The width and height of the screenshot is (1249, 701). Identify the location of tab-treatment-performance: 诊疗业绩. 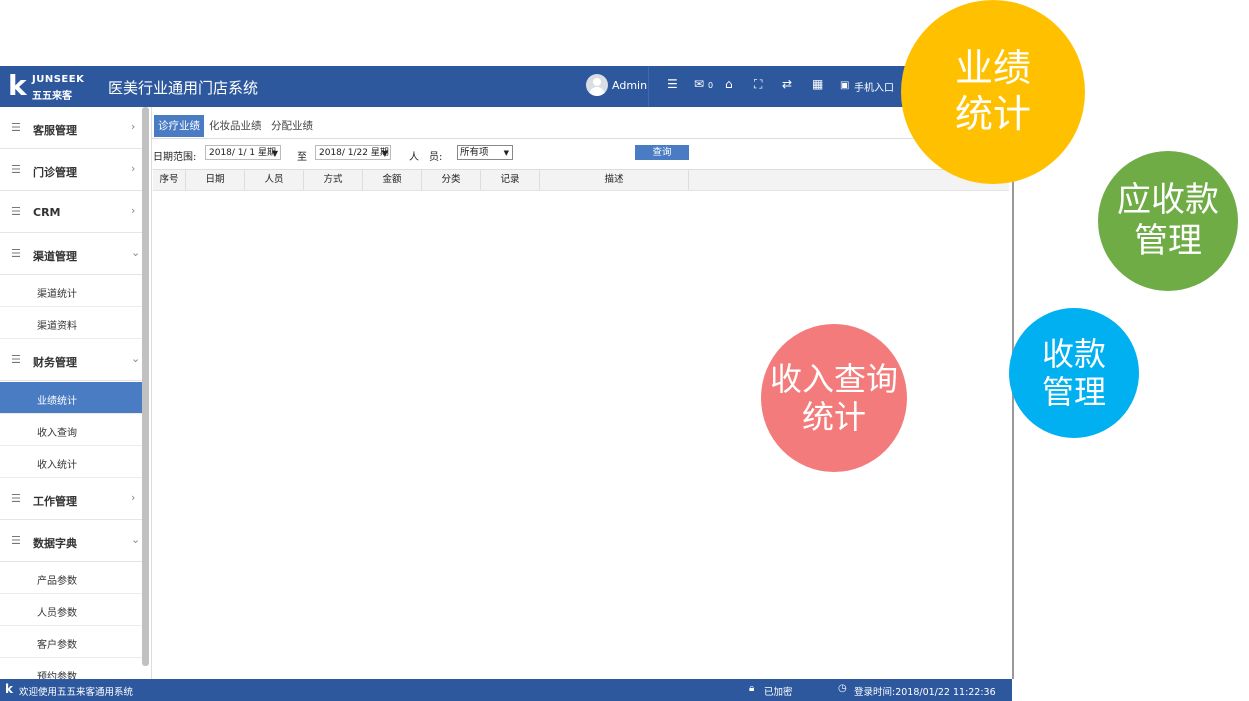
(179, 126).